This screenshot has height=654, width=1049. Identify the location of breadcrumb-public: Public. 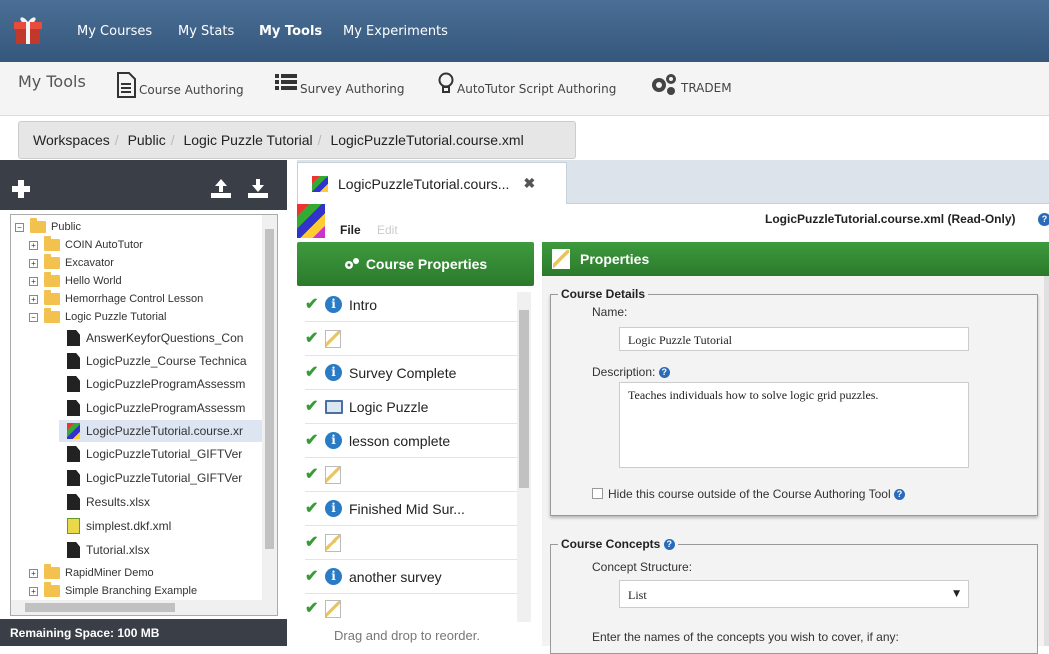
(147, 140).